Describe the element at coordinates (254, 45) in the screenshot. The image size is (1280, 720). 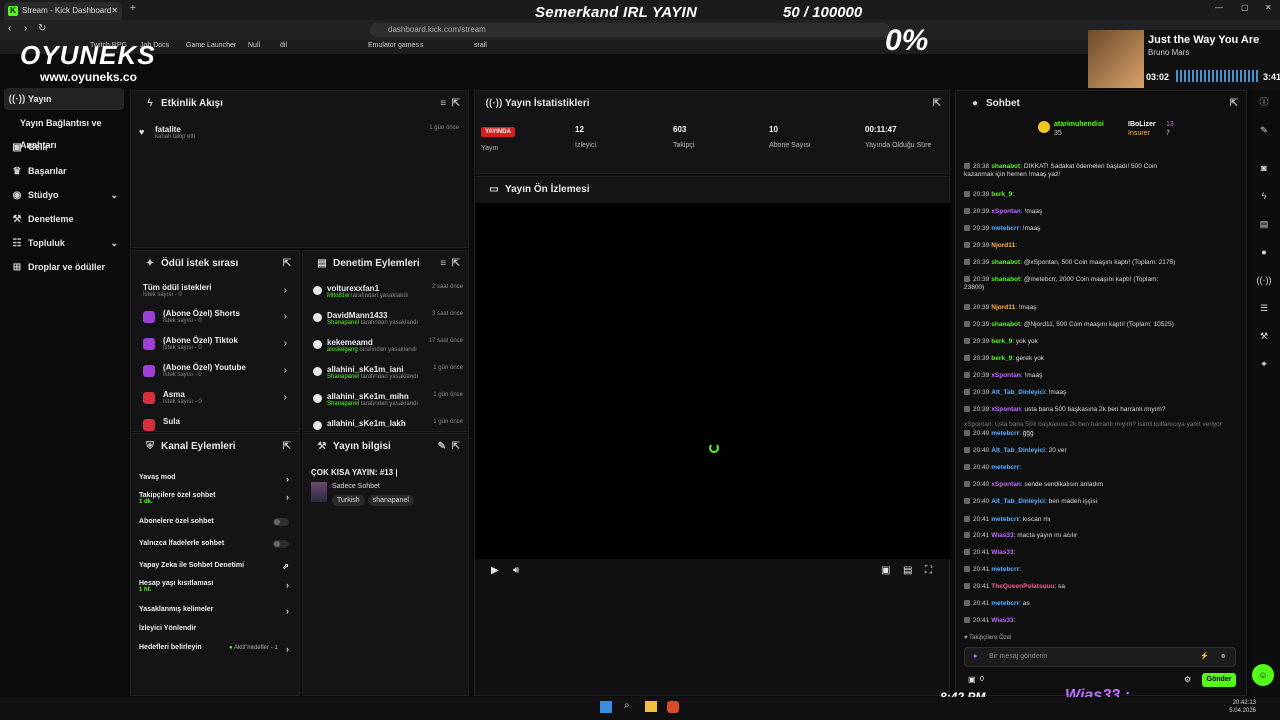
I see `bookmark-item: Null` at that location.